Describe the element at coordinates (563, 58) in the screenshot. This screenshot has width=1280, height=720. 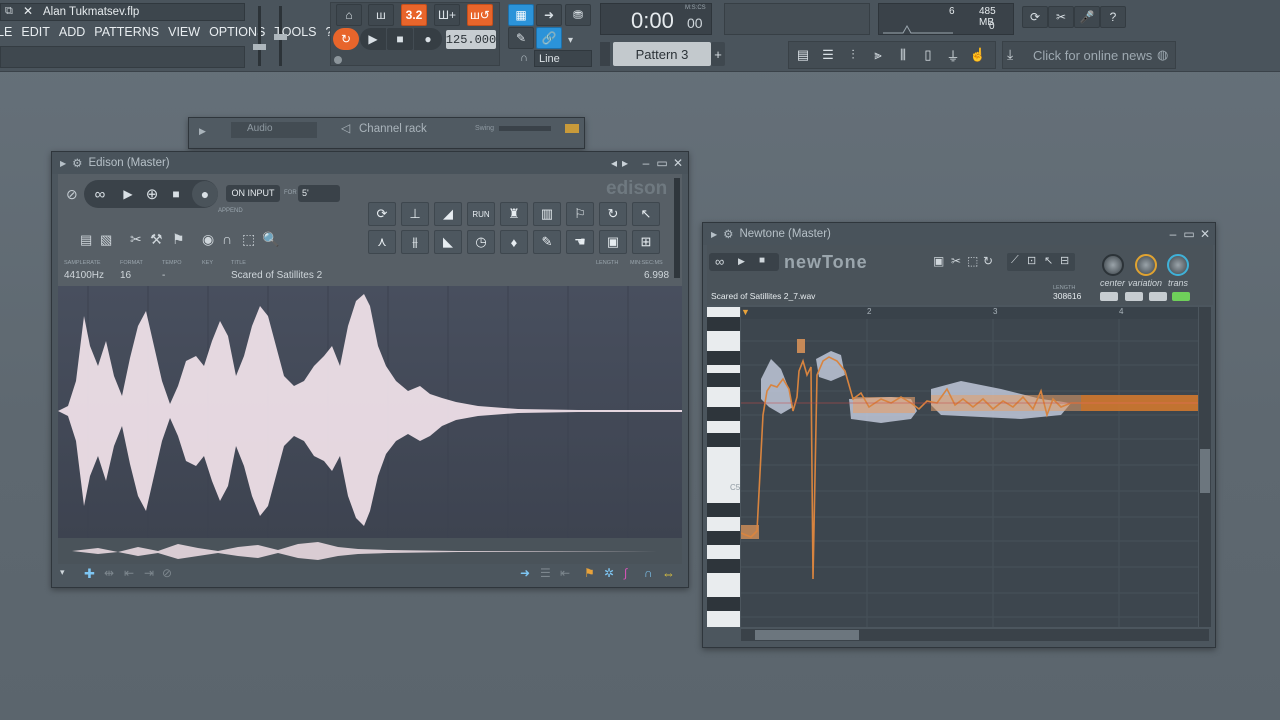
I see `snap-select: Line` at that location.